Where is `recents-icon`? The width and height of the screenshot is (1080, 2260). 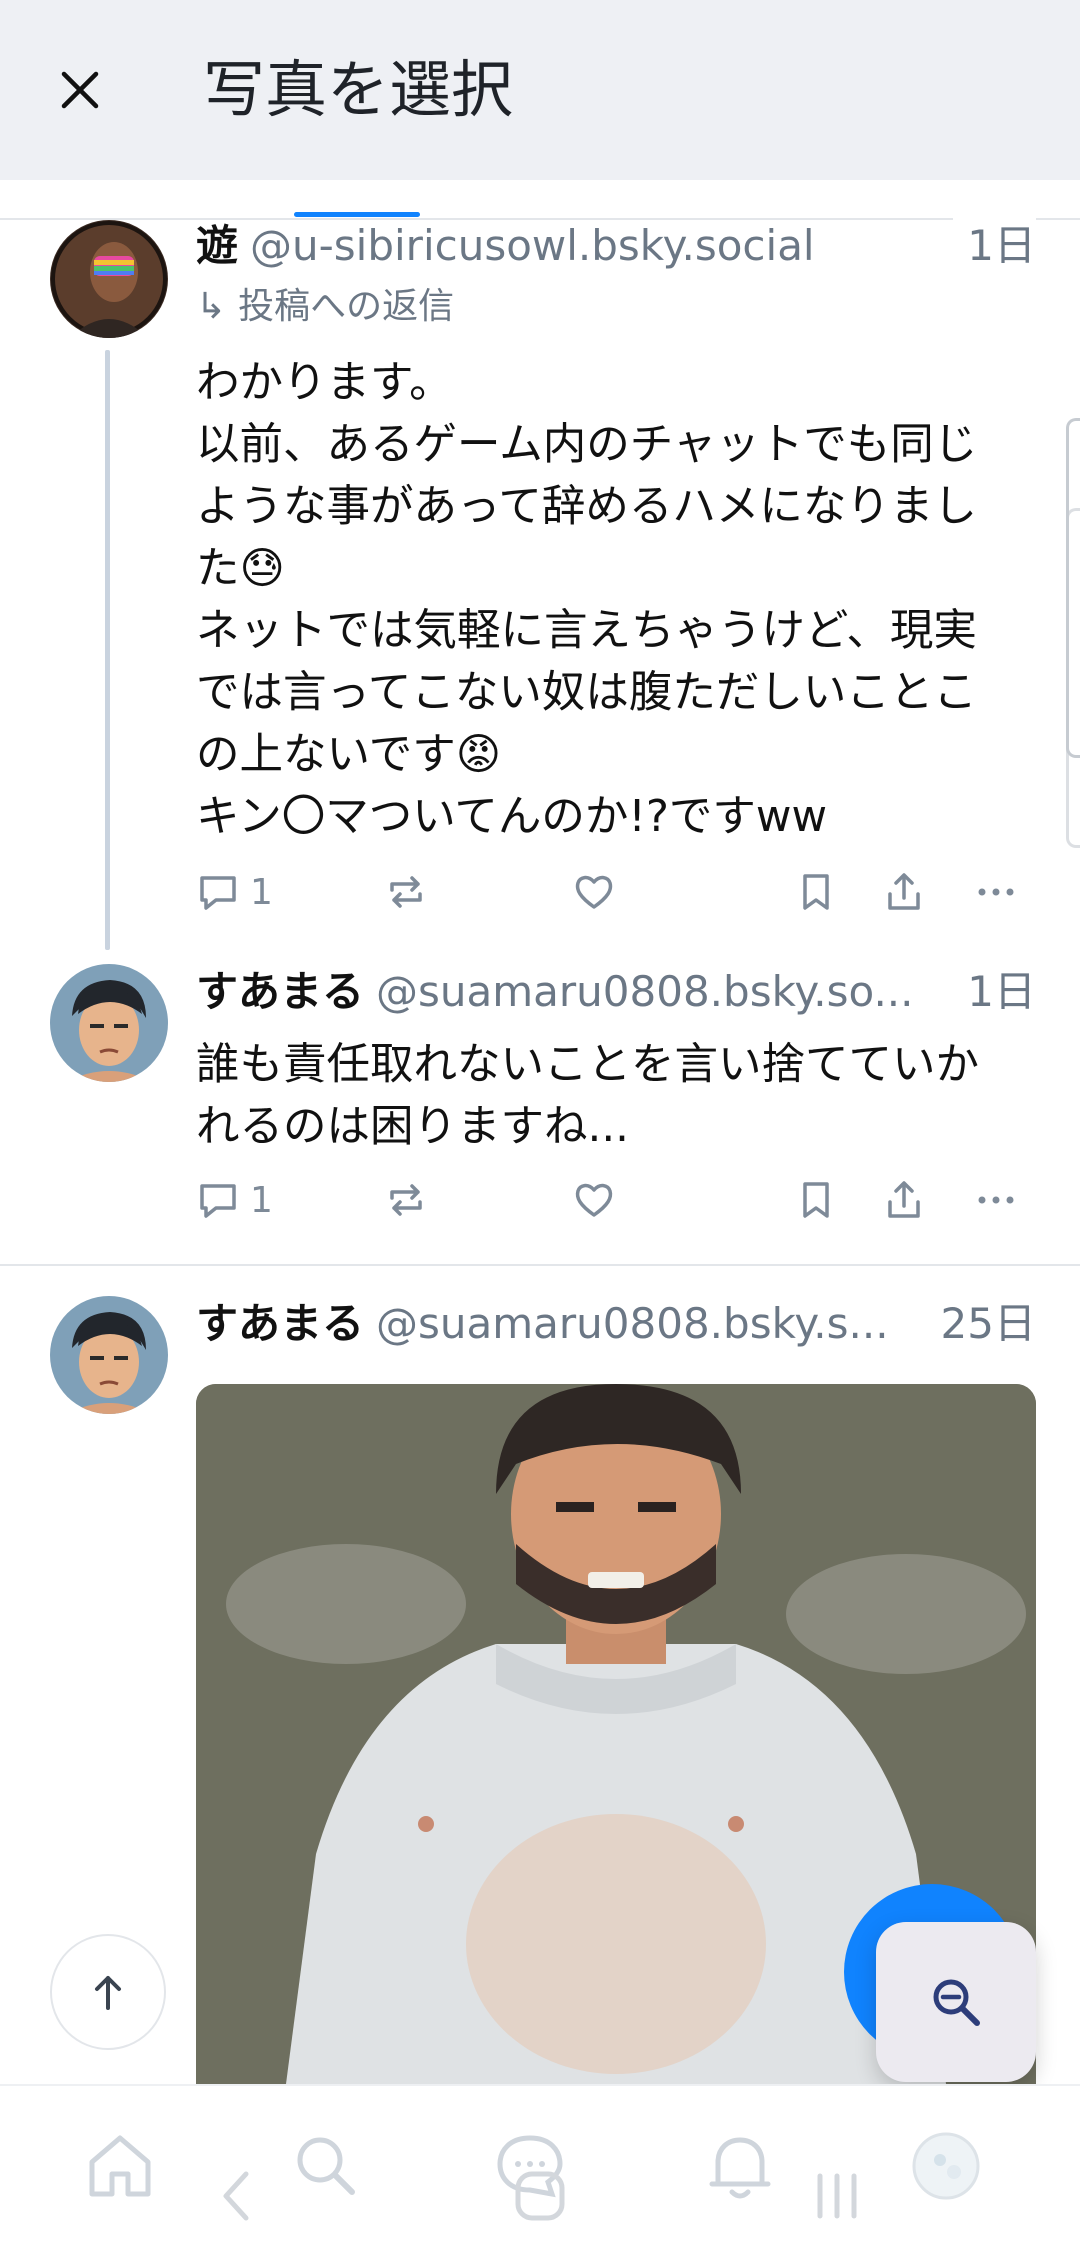
recents-icon is located at coordinates (837, 2196).